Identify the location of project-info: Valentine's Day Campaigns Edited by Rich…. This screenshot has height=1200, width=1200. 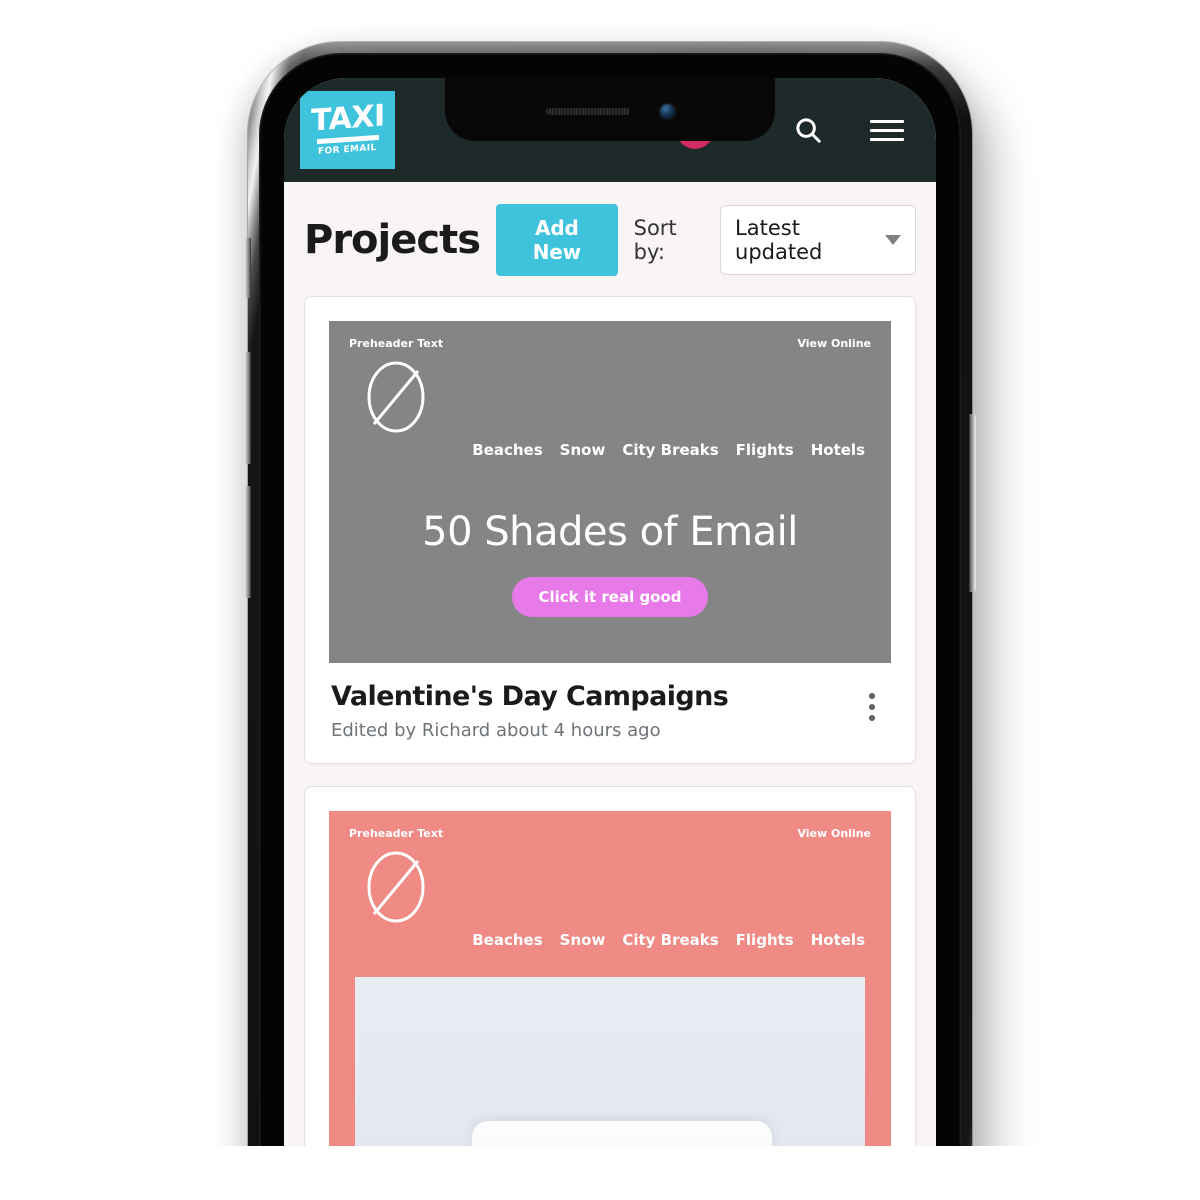
(593, 711).